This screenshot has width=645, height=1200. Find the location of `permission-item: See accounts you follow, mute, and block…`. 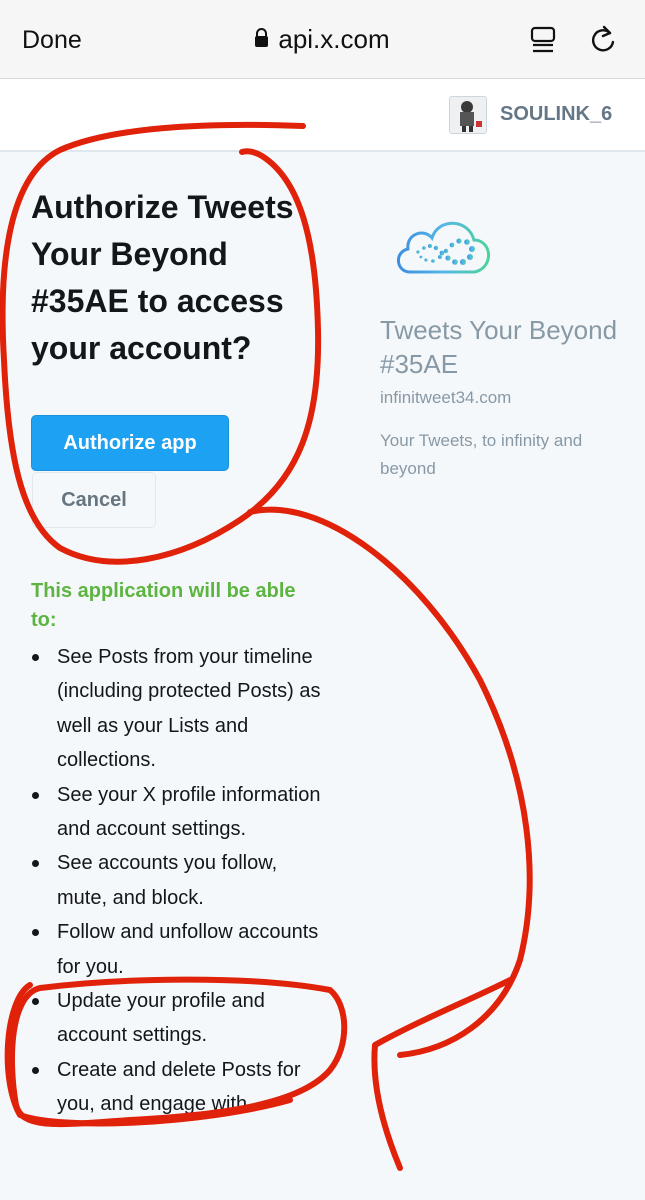

permission-item: See accounts you follow, mute, and block… is located at coordinates (176, 880).